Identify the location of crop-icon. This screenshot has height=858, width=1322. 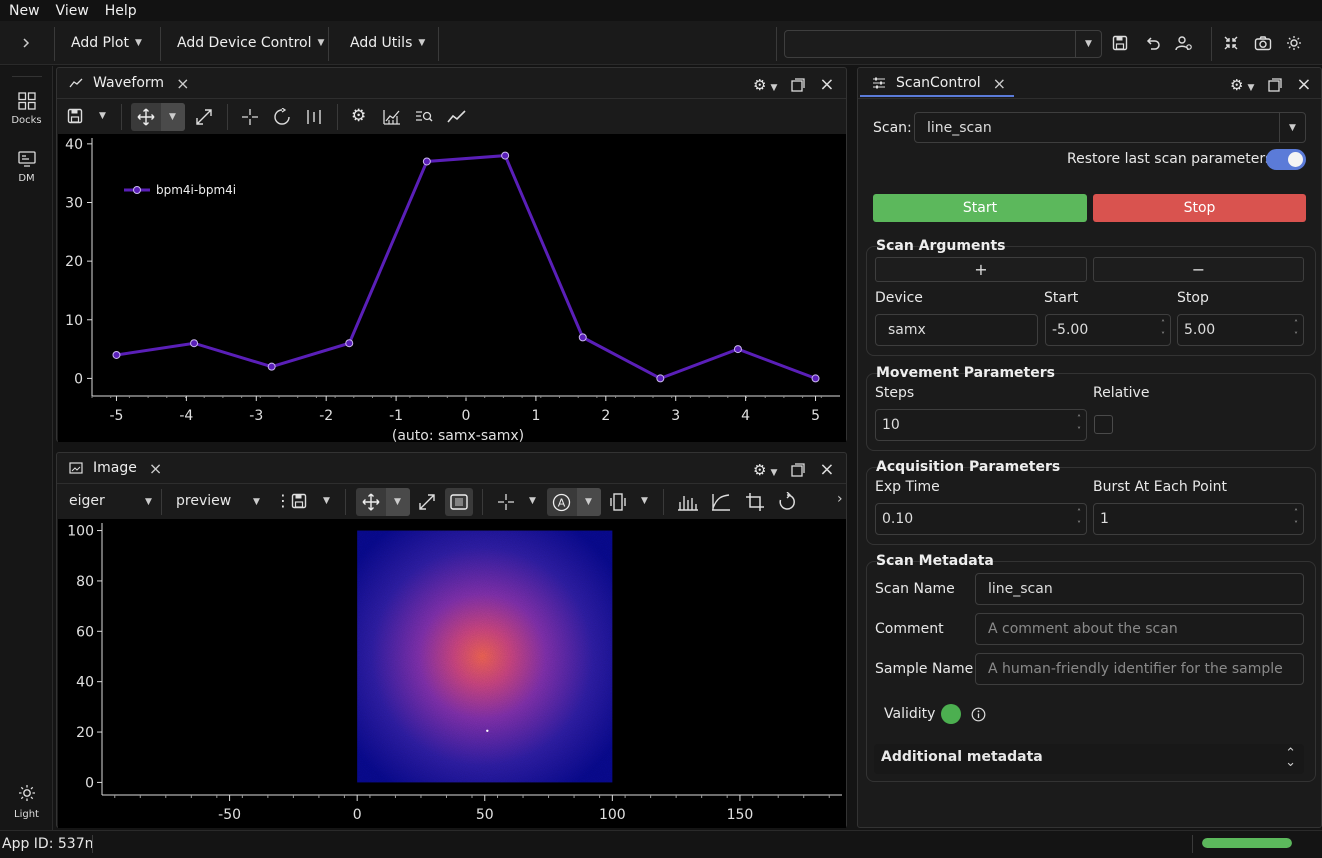
(755, 502).